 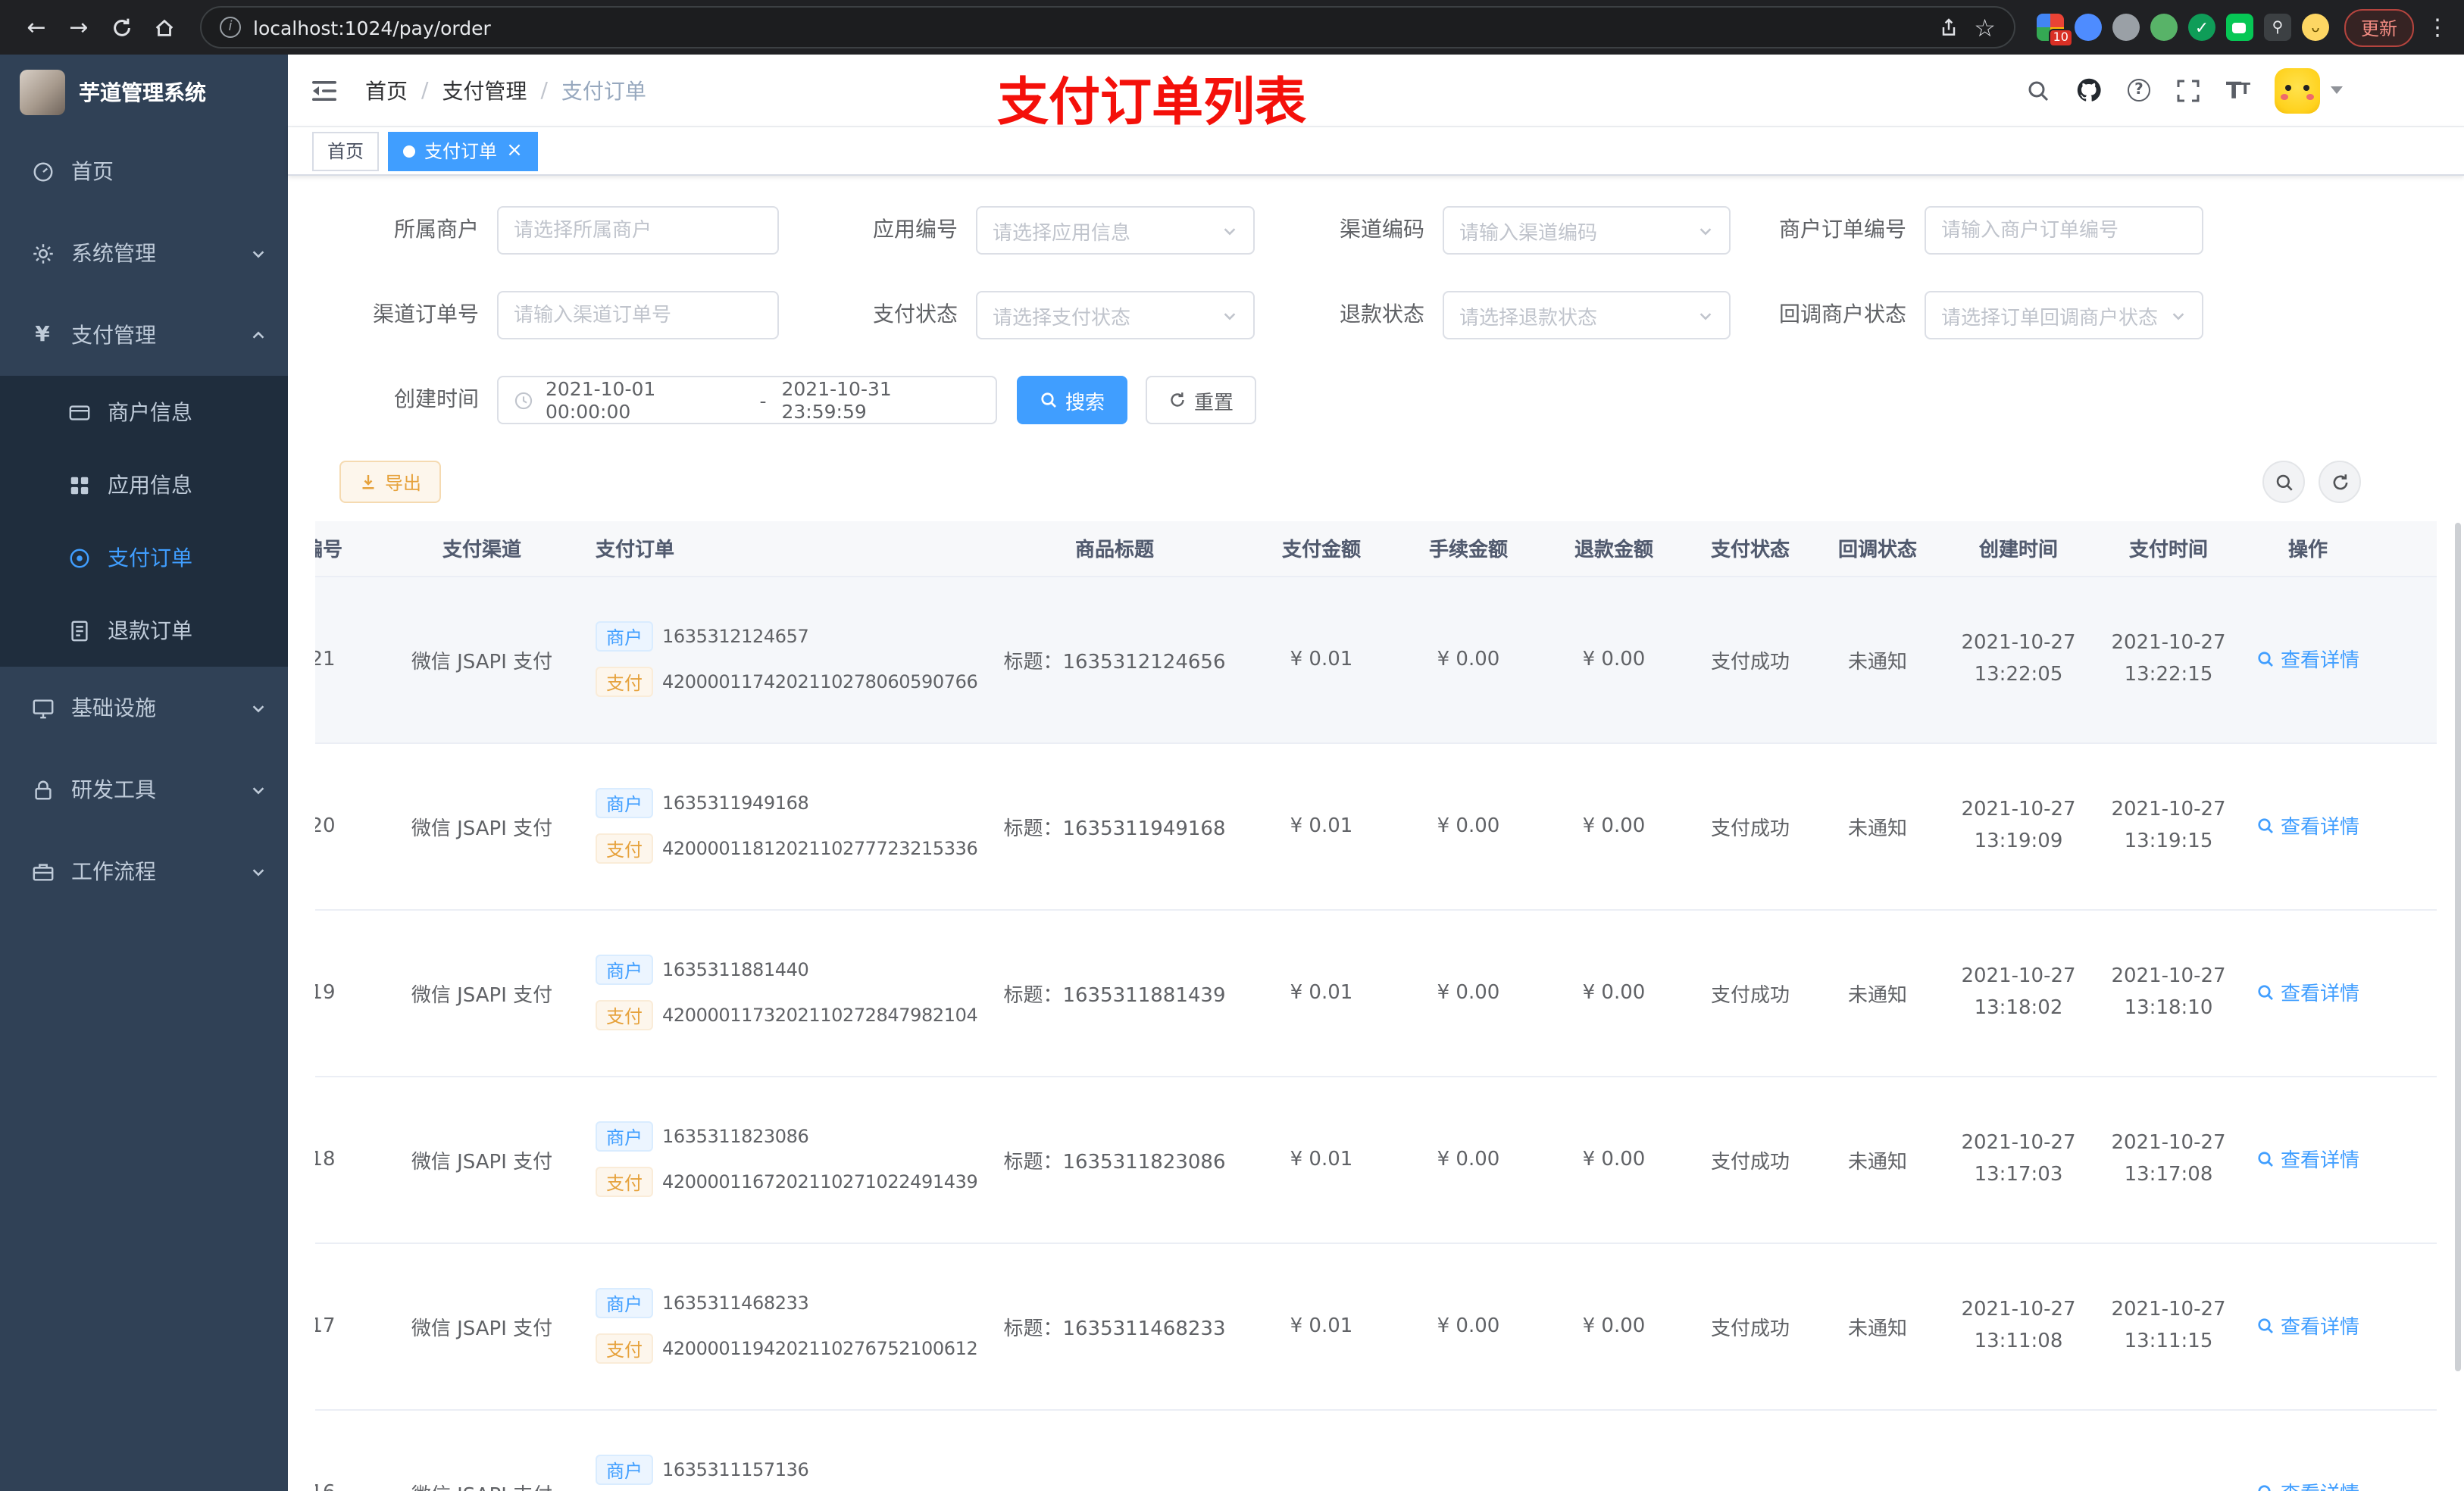 What do you see at coordinates (144, 708) in the screenshot?
I see `sidebar-item-infrastructure: 基础设施` at bounding box center [144, 708].